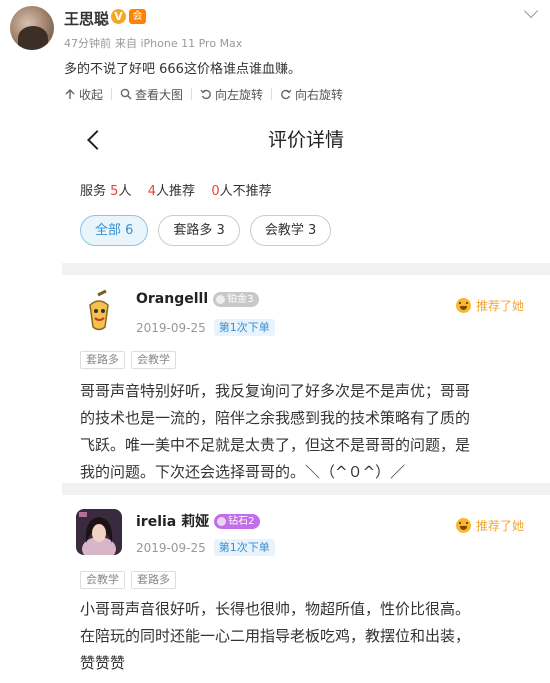 This screenshot has height=683, width=550. I want to click on rotate-right-icon, so click(286, 94).